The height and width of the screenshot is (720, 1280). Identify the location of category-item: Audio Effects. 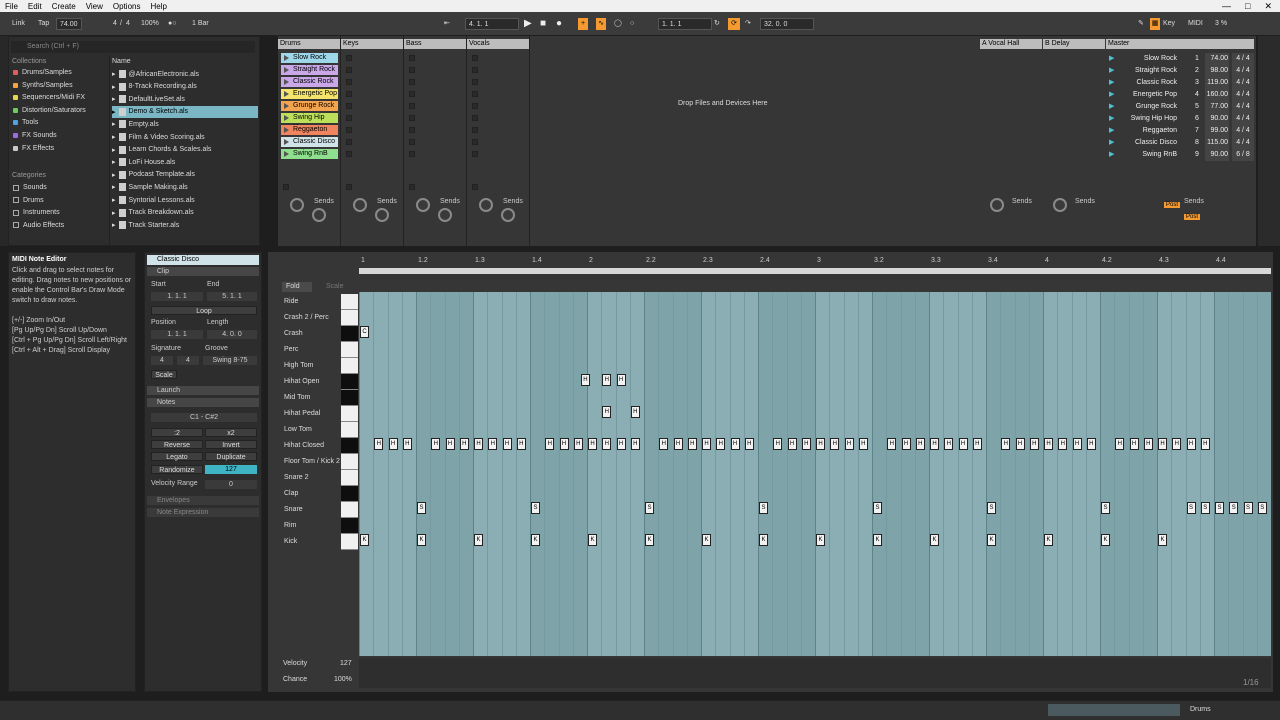
(38, 225).